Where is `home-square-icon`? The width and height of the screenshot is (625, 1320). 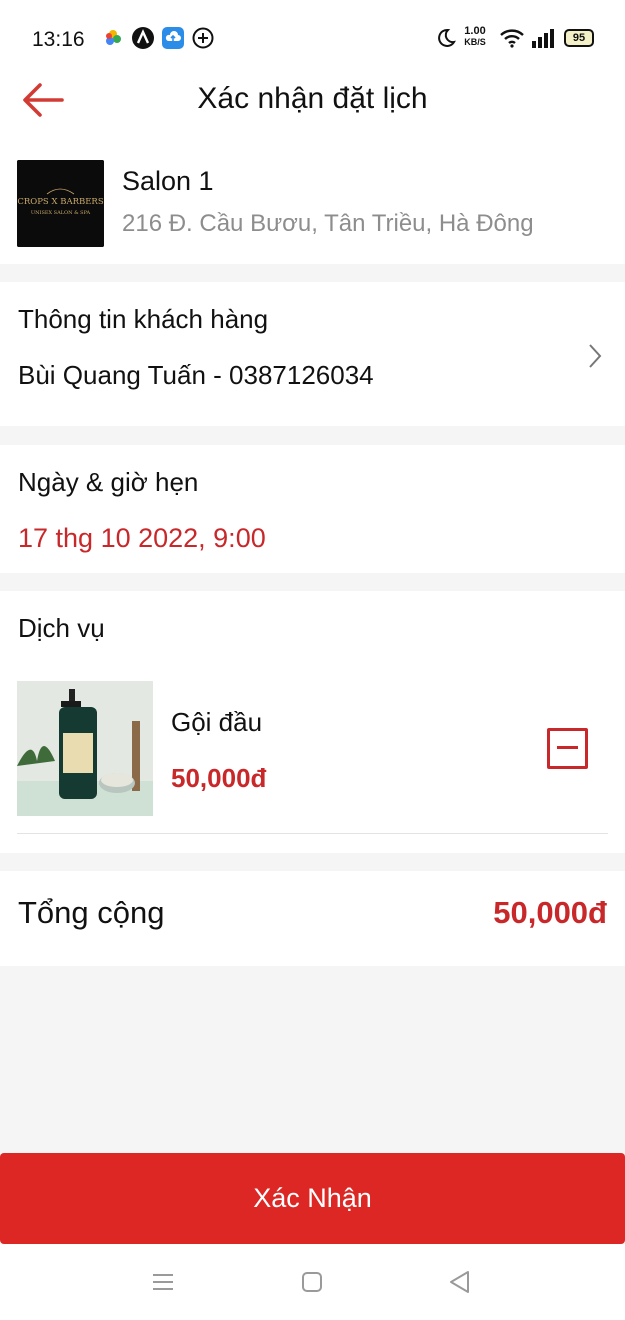 home-square-icon is located at coordinates (312, 1282).